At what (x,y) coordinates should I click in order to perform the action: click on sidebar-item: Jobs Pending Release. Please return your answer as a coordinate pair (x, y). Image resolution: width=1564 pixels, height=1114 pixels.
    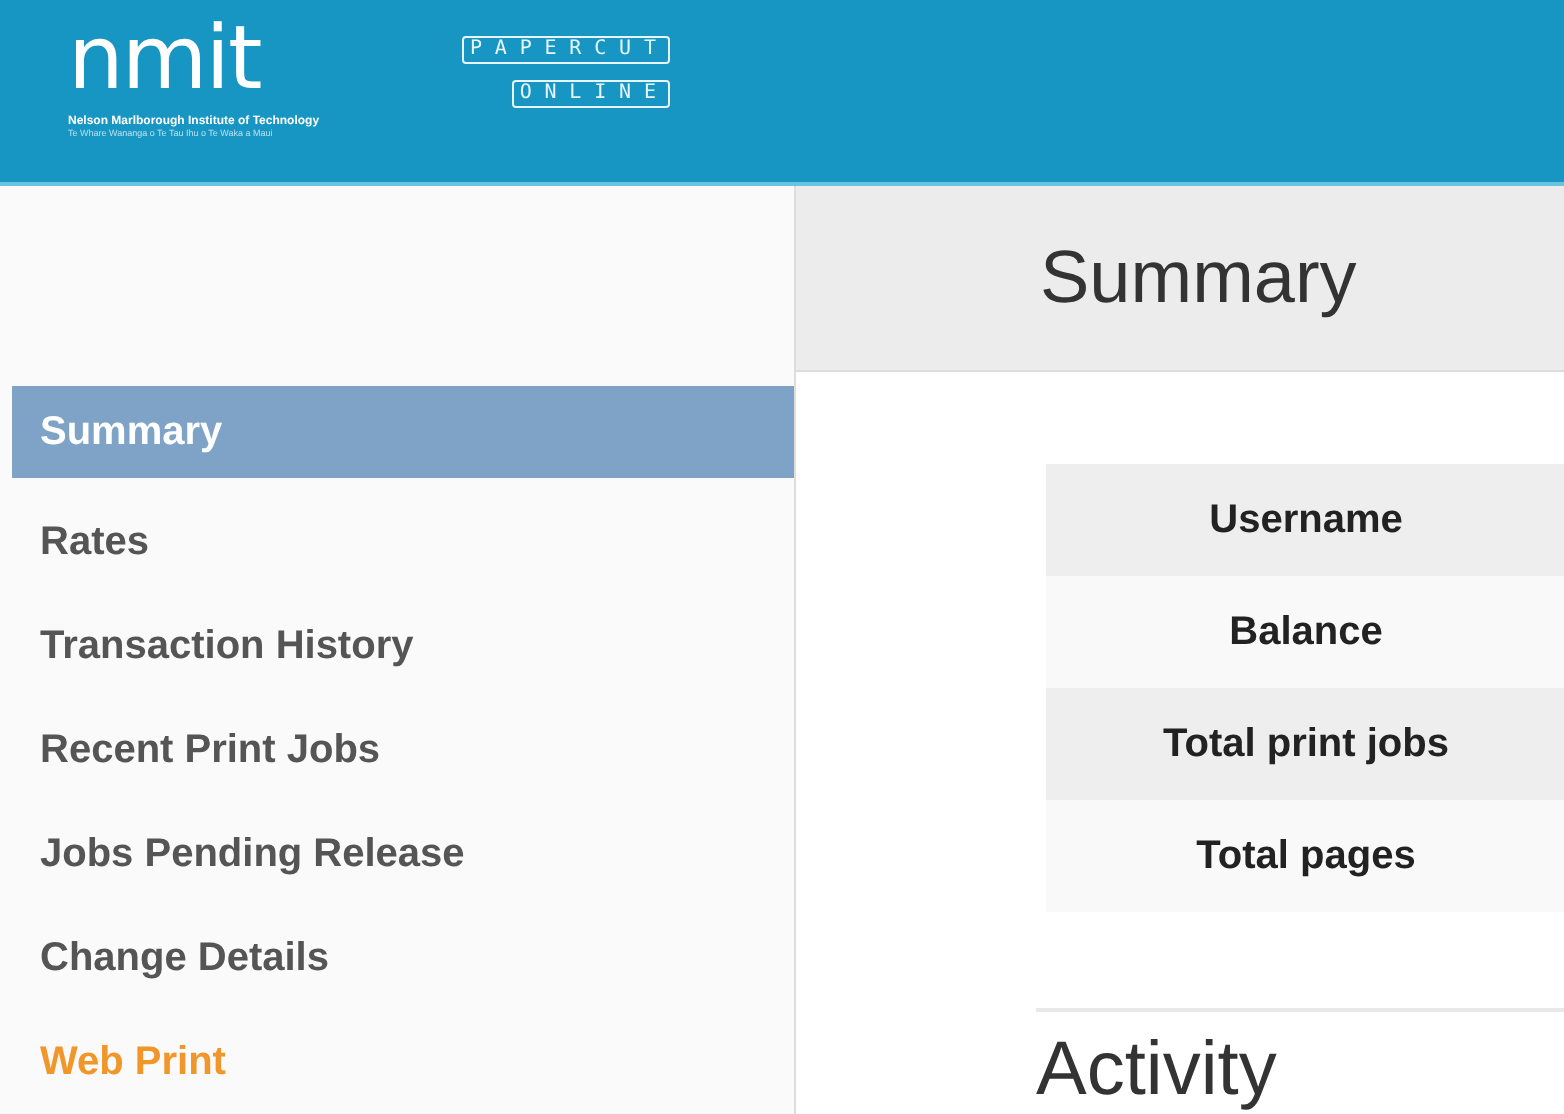
    Looking at the image, I should click on (403, 854).